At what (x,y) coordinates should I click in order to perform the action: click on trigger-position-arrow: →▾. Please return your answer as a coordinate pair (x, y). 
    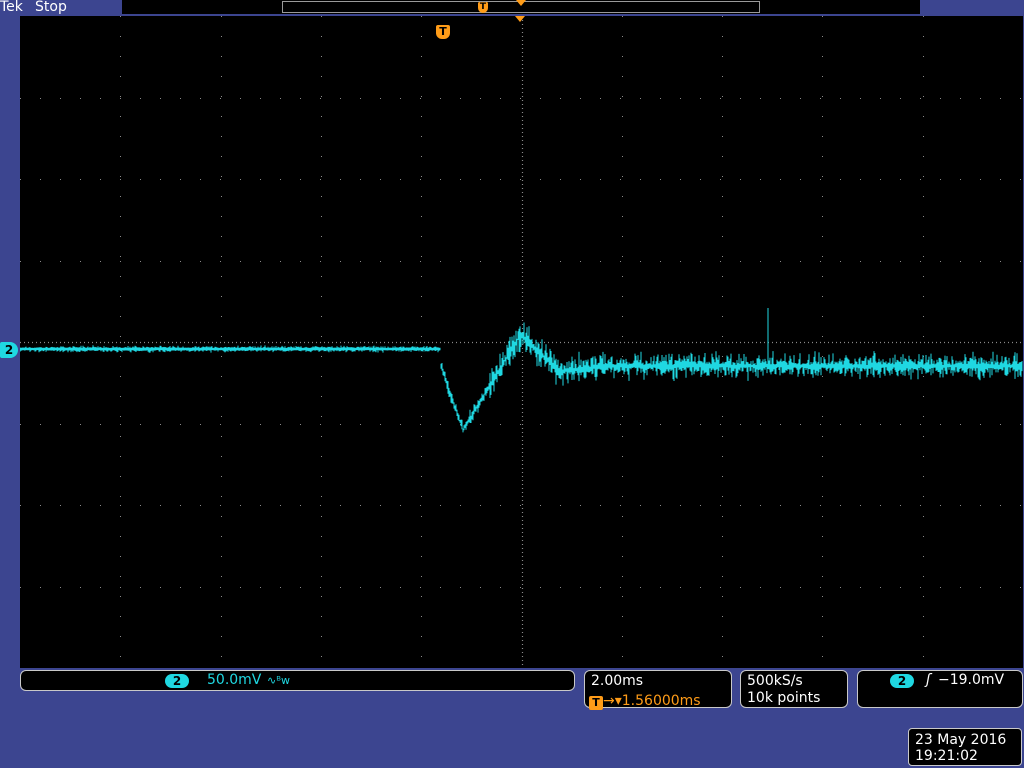
    Looking at the image, I should click on (612, 701).